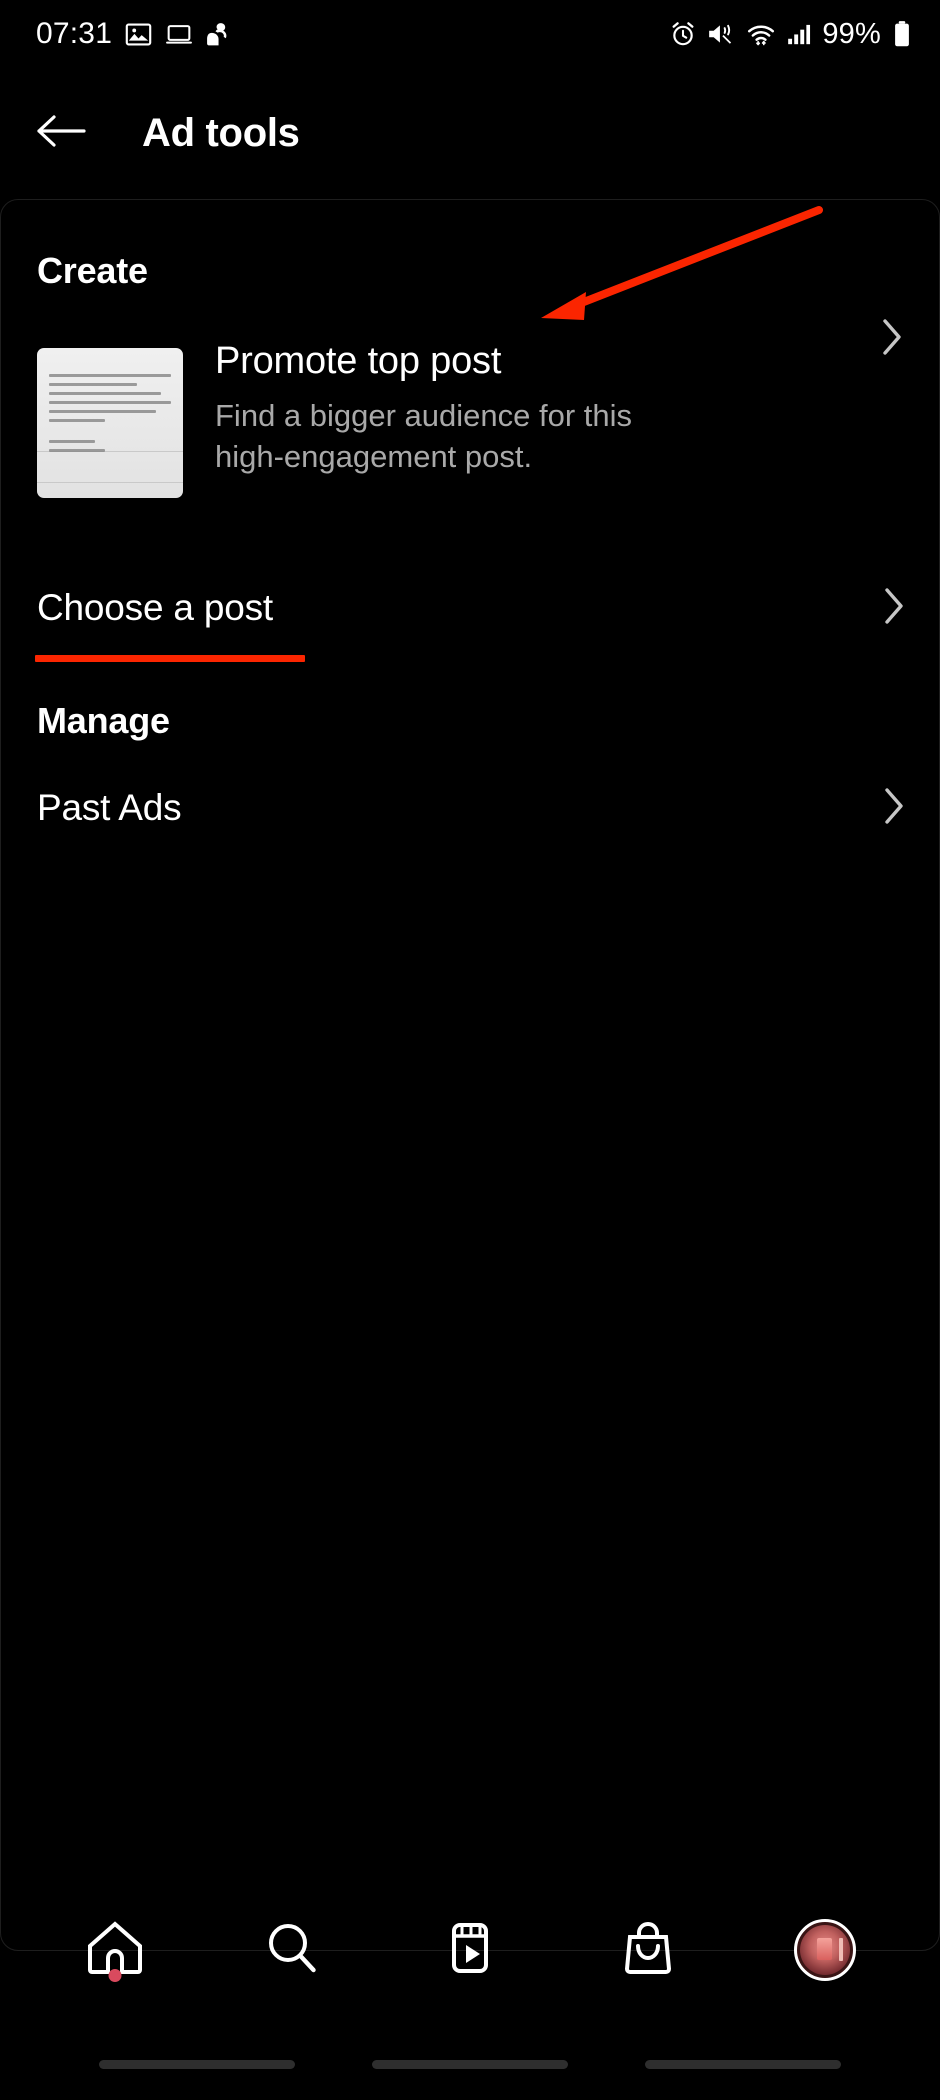 This screenshot has height=2100, width=940. I want to click on status-bar: 07:31 99%, so click(470, 34).